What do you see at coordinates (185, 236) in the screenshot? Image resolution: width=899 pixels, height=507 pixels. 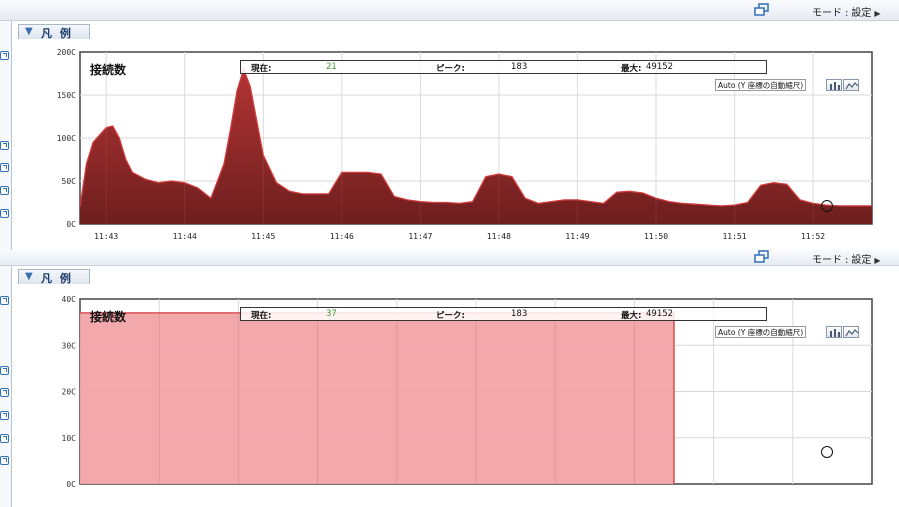 I see `x-tick-label: 11:44` at bounding box center [185, 236].